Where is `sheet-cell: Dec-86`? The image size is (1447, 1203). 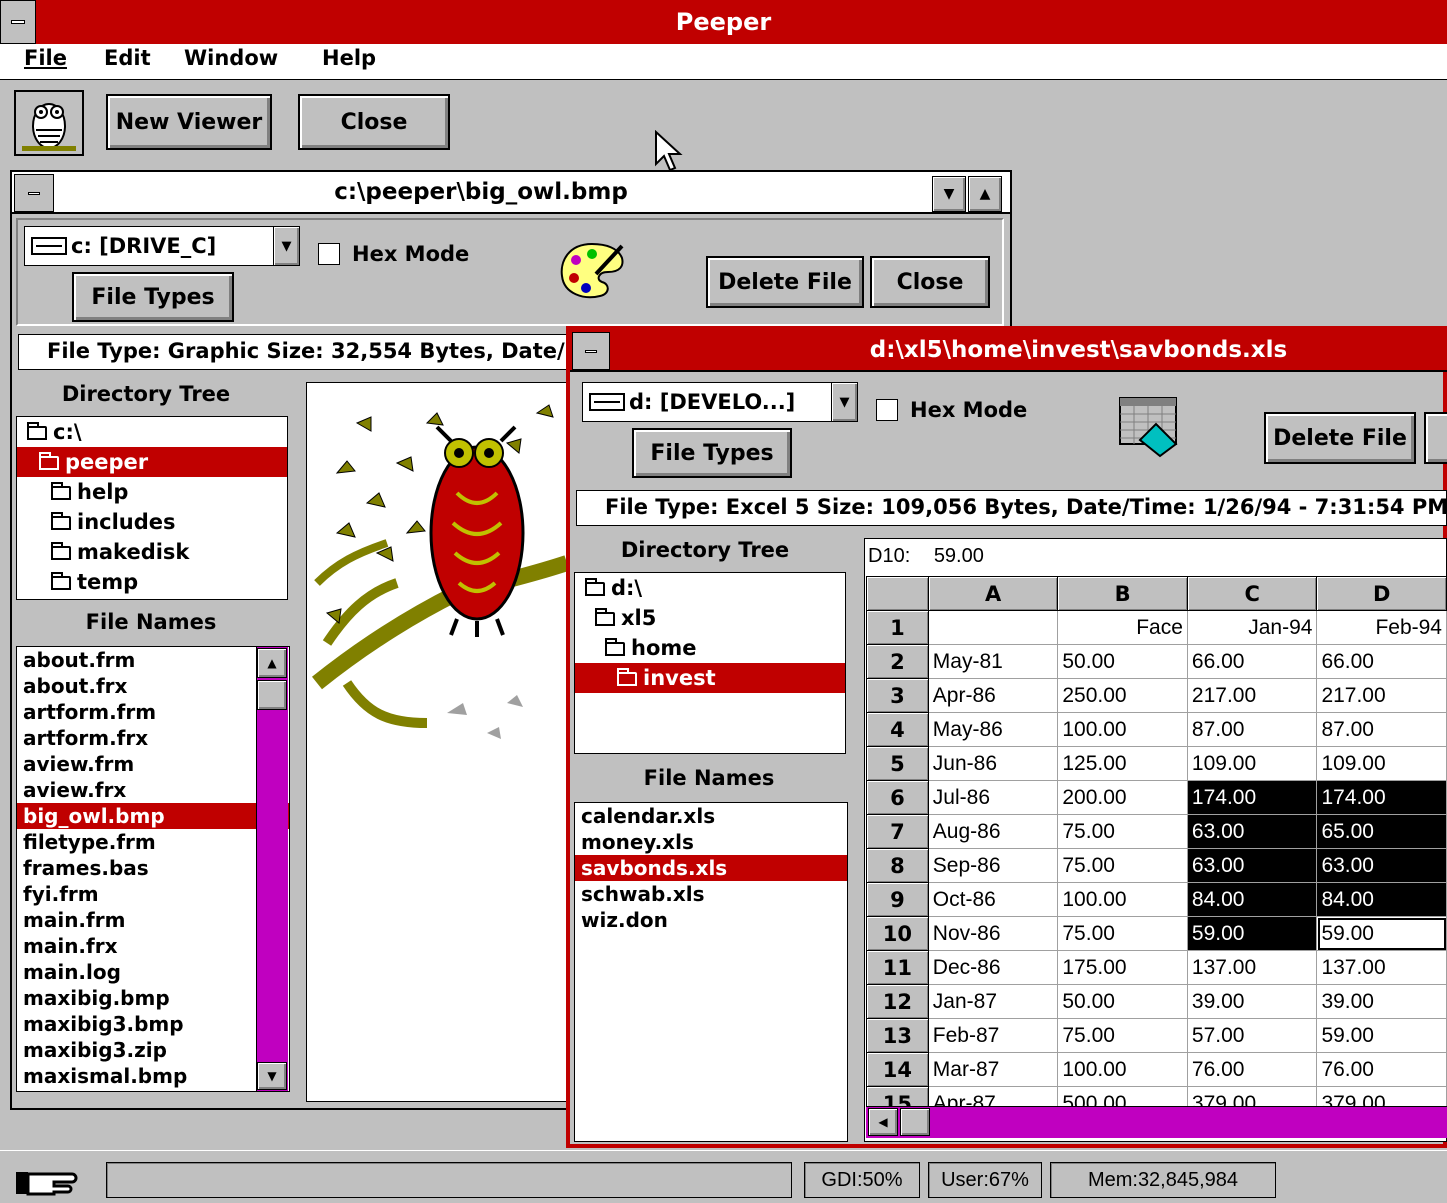 sheet-cell: Dec-86 is located at coordinates (993, 967).